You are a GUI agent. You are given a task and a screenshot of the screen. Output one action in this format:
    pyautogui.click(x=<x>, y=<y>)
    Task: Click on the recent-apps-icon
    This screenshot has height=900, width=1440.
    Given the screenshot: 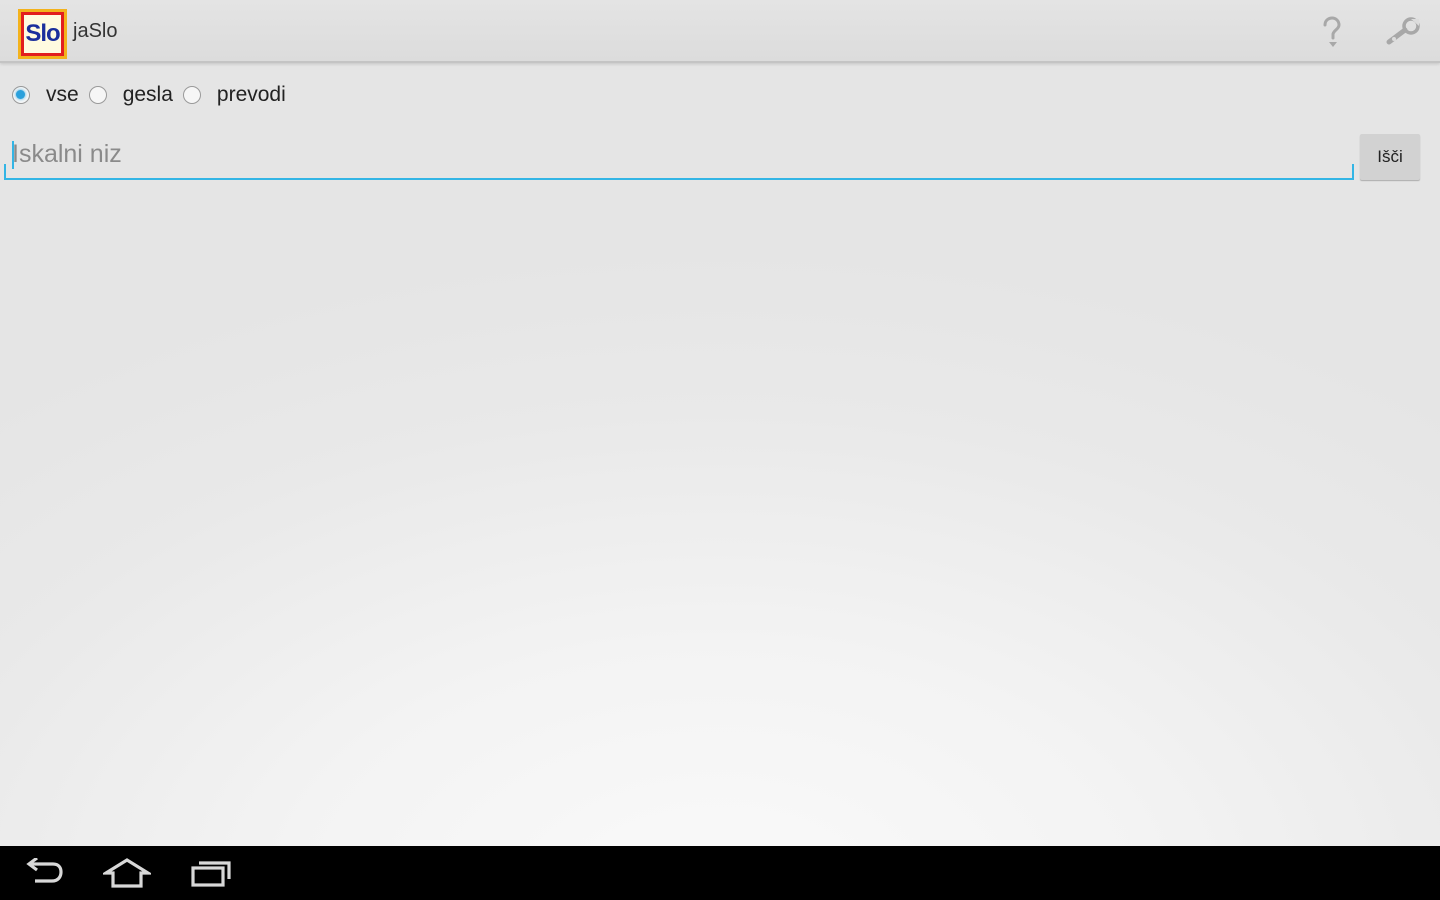 What is the action you would take?
    pyautogui.click(x=211, y=873)
    